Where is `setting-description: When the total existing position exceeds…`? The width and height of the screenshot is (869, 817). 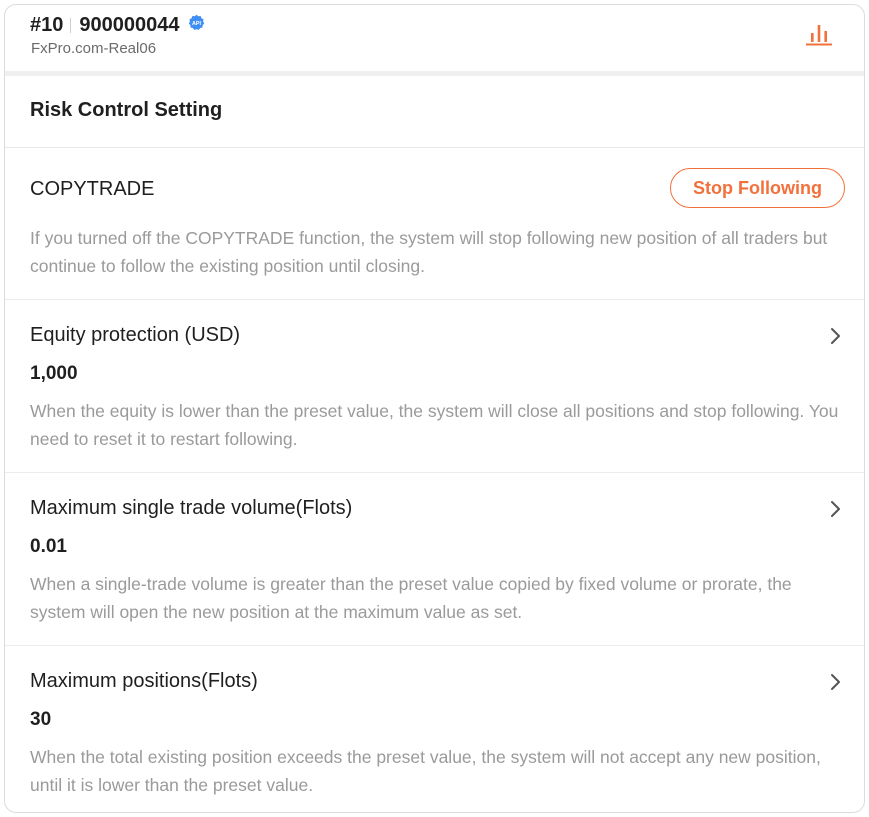
setting-description: When the total existing position exceeds… is located at coordinates (425, 771).